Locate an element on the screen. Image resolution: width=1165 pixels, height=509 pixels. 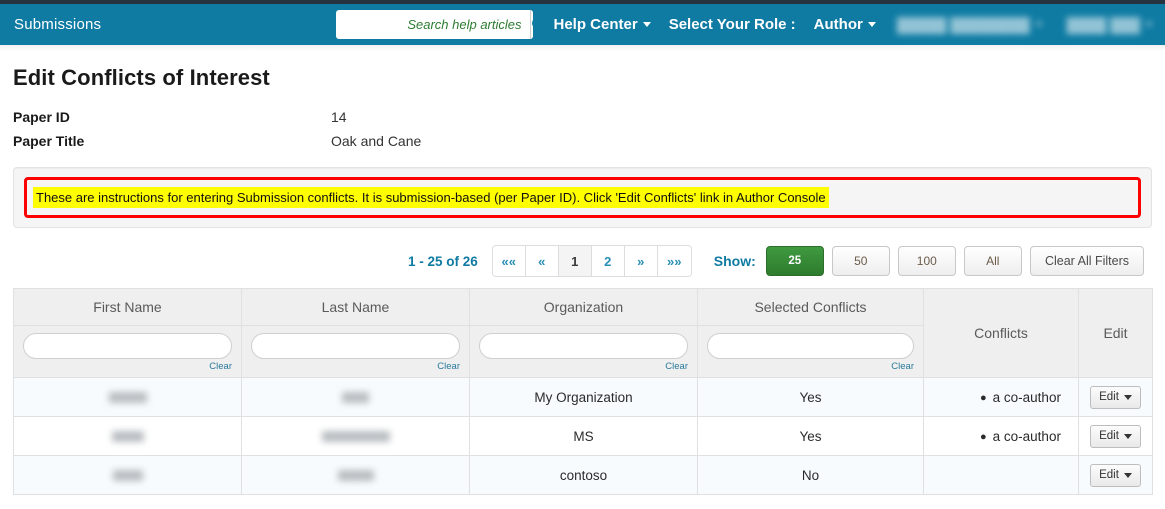
filter-cell-selected-conflicts: Clear is located at coordinates (810, 351).